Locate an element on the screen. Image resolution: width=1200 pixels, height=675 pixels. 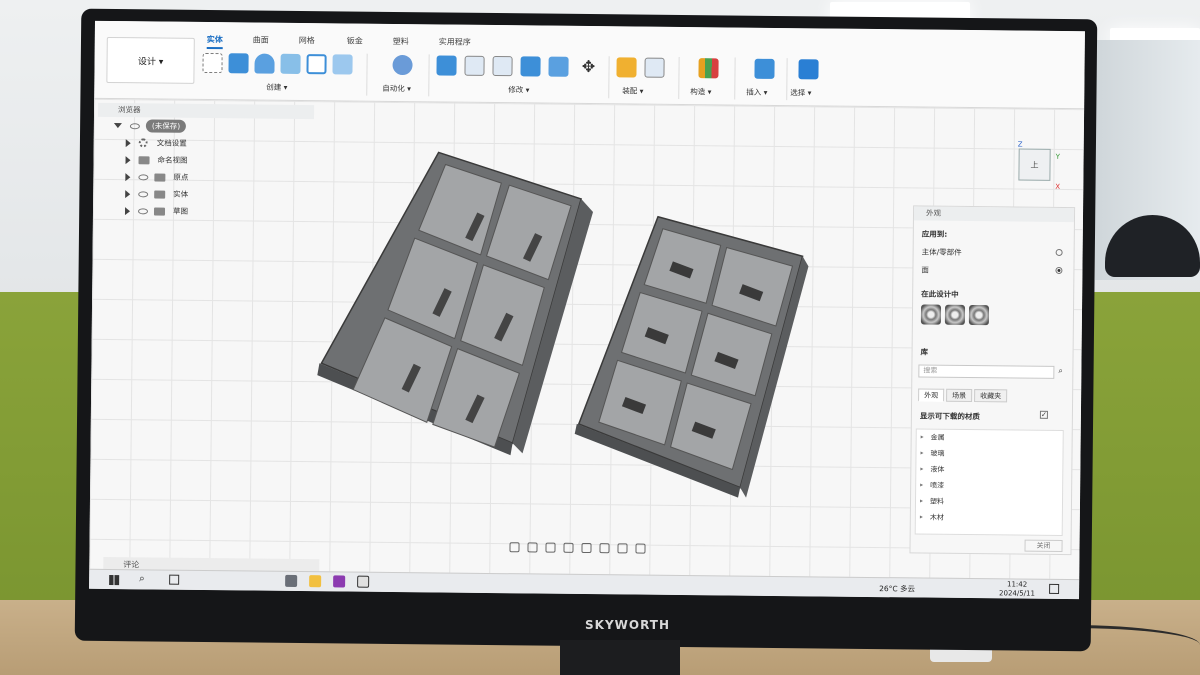
tab-plastic: 塑料 is located at coordinates (401, 41).